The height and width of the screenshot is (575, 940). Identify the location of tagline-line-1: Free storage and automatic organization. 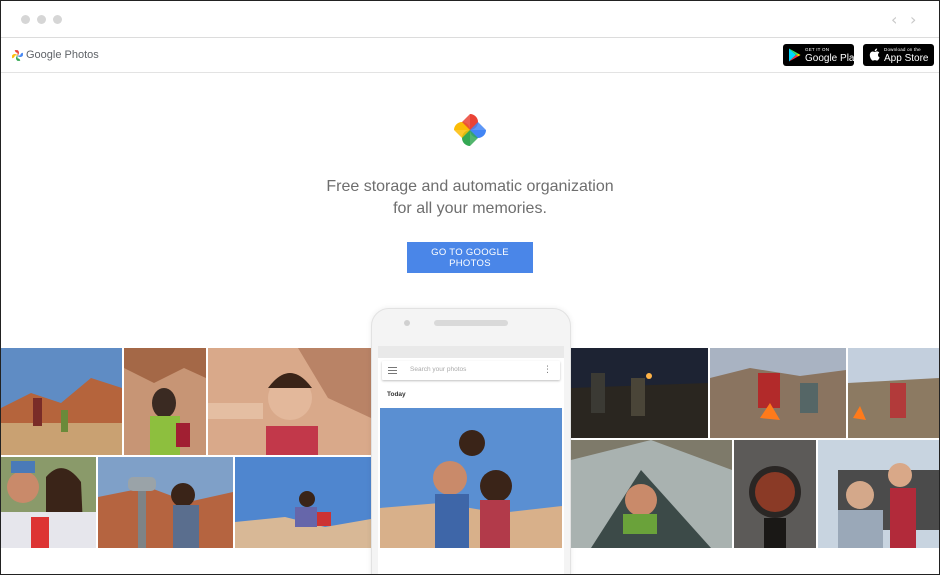
(470, 186).